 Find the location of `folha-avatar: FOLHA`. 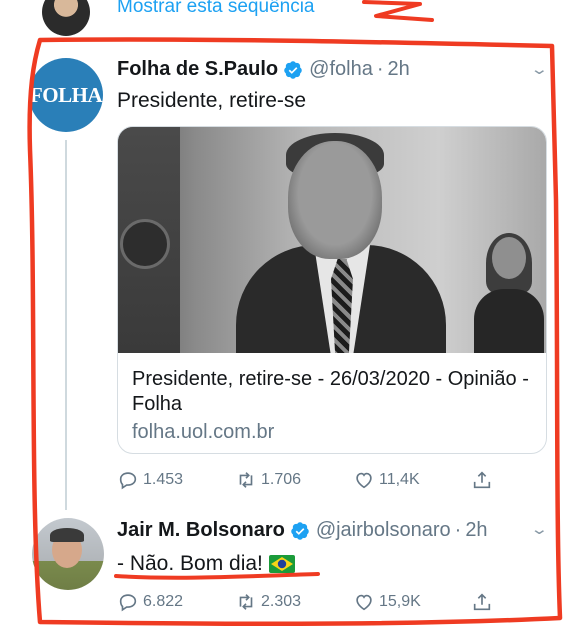

folha-avatar: FOLHA is located at coordinates (66, 95).